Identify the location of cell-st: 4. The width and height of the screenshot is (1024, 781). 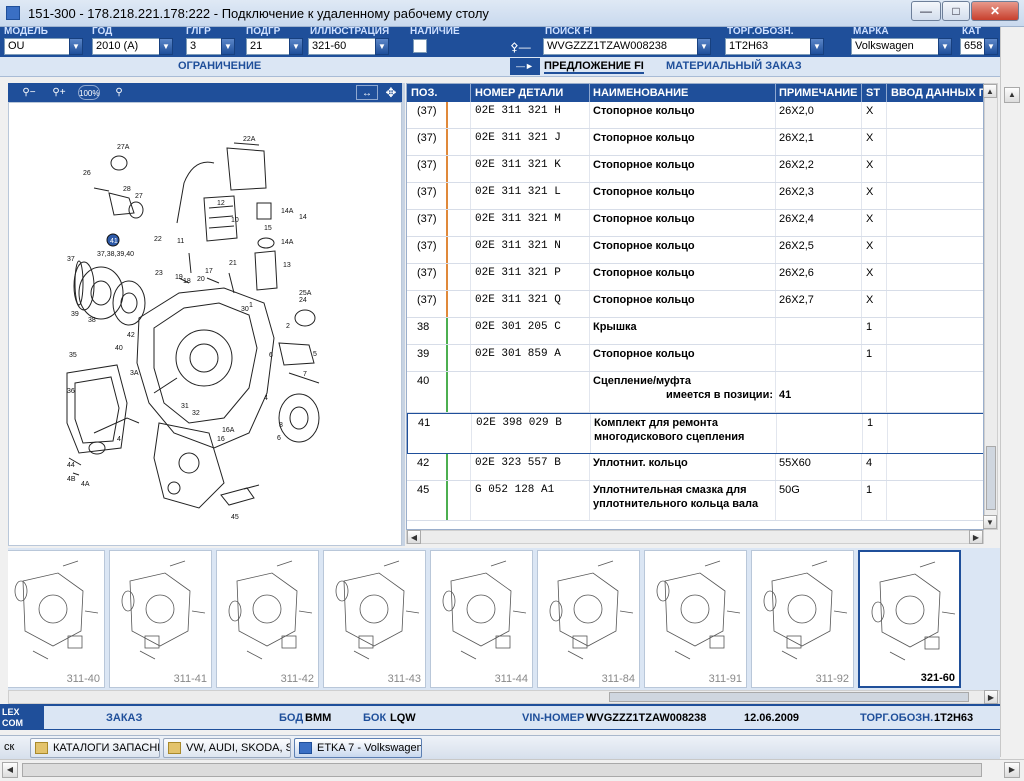
(869, 463).